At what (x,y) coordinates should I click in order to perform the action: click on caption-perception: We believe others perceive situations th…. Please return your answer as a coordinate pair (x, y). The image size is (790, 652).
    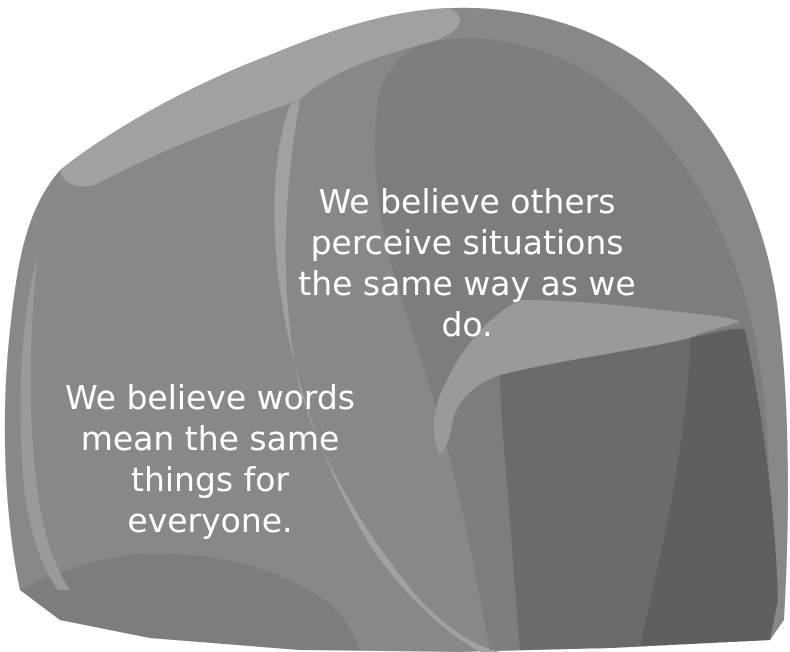
    Looking at the image, I should click on (467, 263).